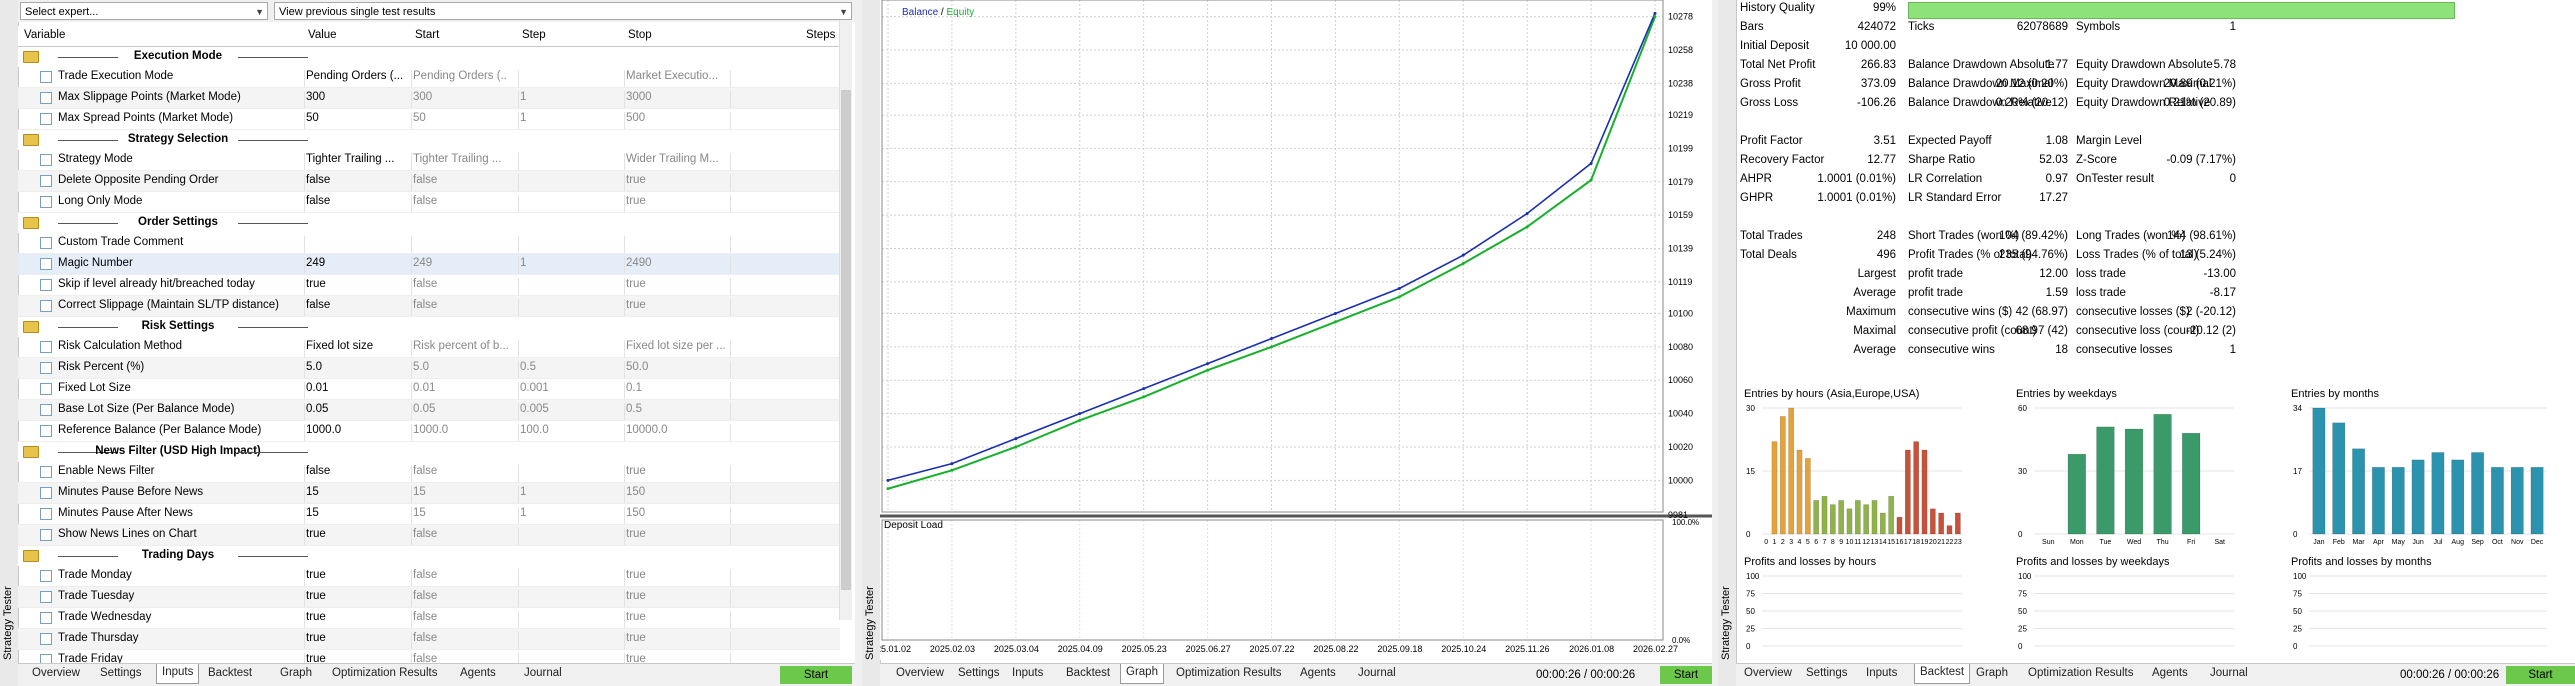 The width and height of the screenshot is (2575, 686). Describe the element at coordinates (2080, 673) in the screenshot. I see `tab-optimization-results: Optimization Results` at that location.